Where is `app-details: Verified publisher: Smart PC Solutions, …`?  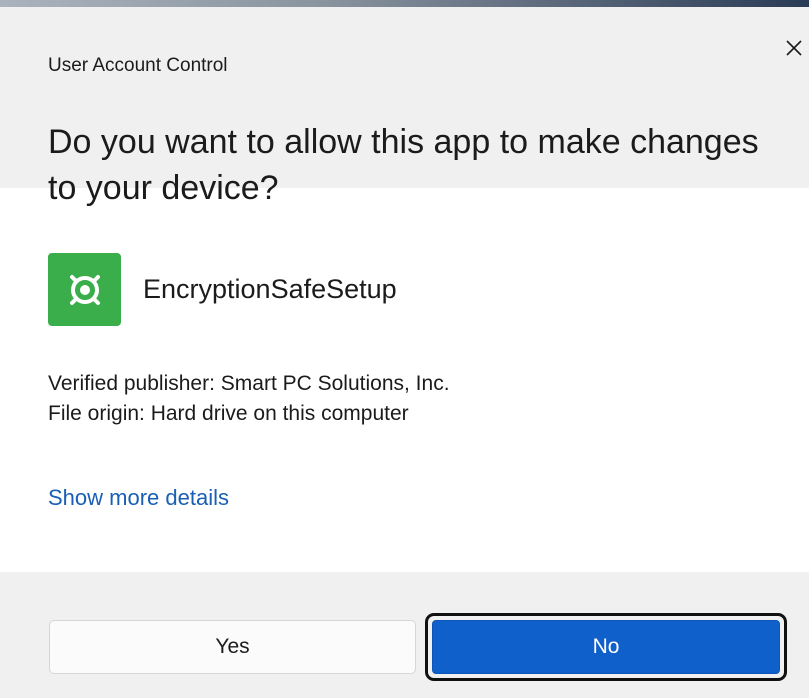
app-details: Verified publisher: Smart PC Solutions, … is located at coordinates (249, 399).